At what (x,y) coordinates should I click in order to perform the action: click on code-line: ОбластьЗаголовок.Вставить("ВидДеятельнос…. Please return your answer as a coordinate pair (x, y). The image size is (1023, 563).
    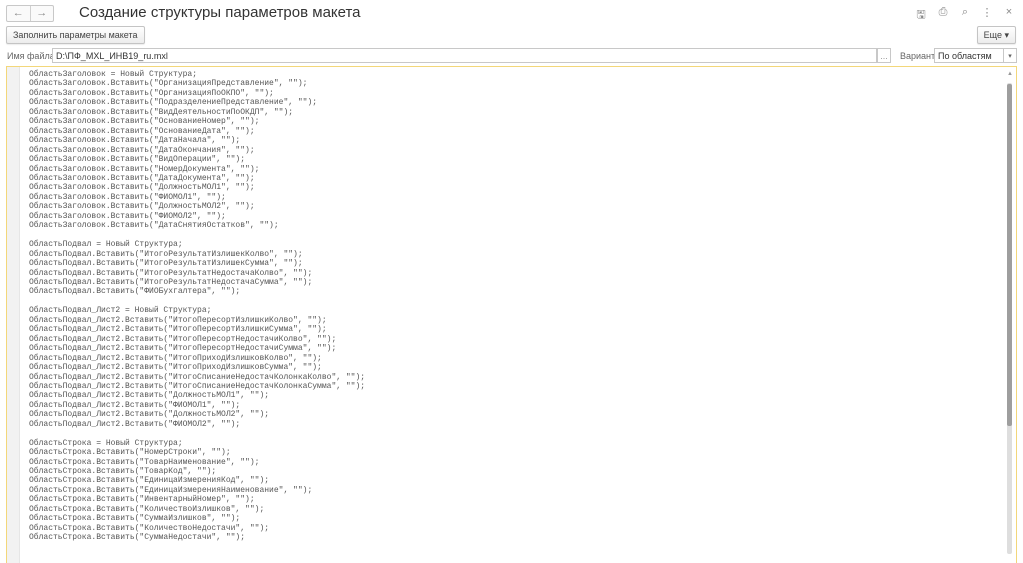
    Looking at the image, I should click on (161, 112).